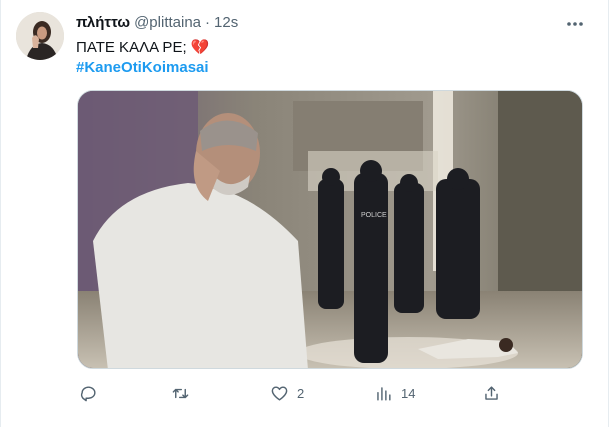 This screenshot has height=427, width=609. I want to click on retweet-button, so click(184, 393).